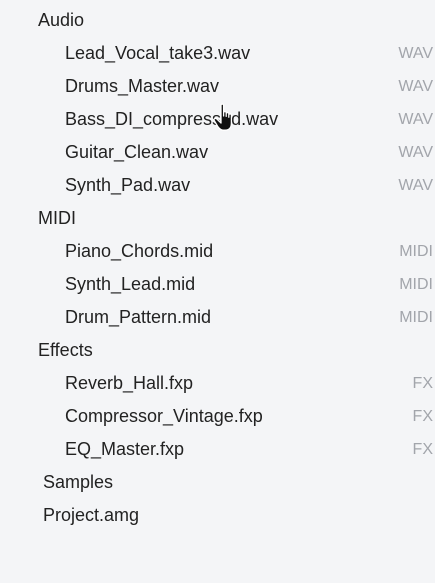 This screenshot has height=583, width=435. I want to click on file-name: Guitar_Clean.wav, so click(137, 152).